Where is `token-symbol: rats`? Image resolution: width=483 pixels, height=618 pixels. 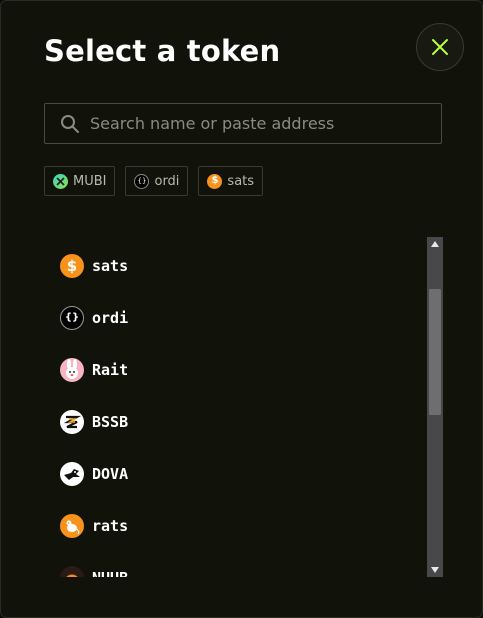
token-symbol: rats is located at coordinates (110, 526).